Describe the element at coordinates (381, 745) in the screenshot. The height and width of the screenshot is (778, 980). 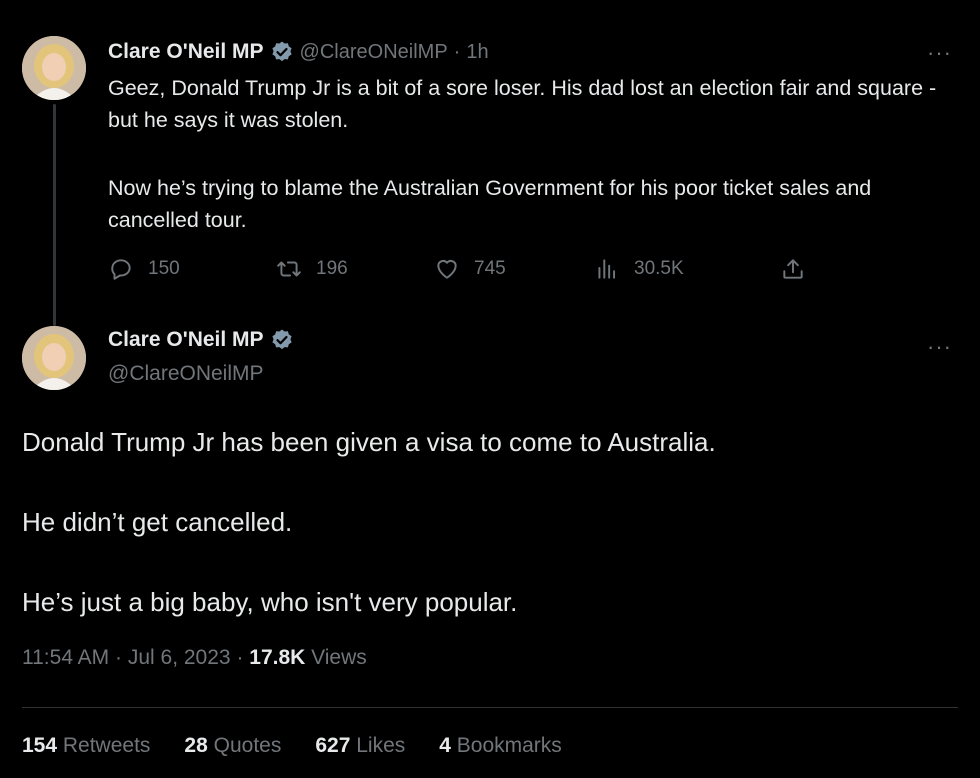
I see `stat-label: Likes` at that location.